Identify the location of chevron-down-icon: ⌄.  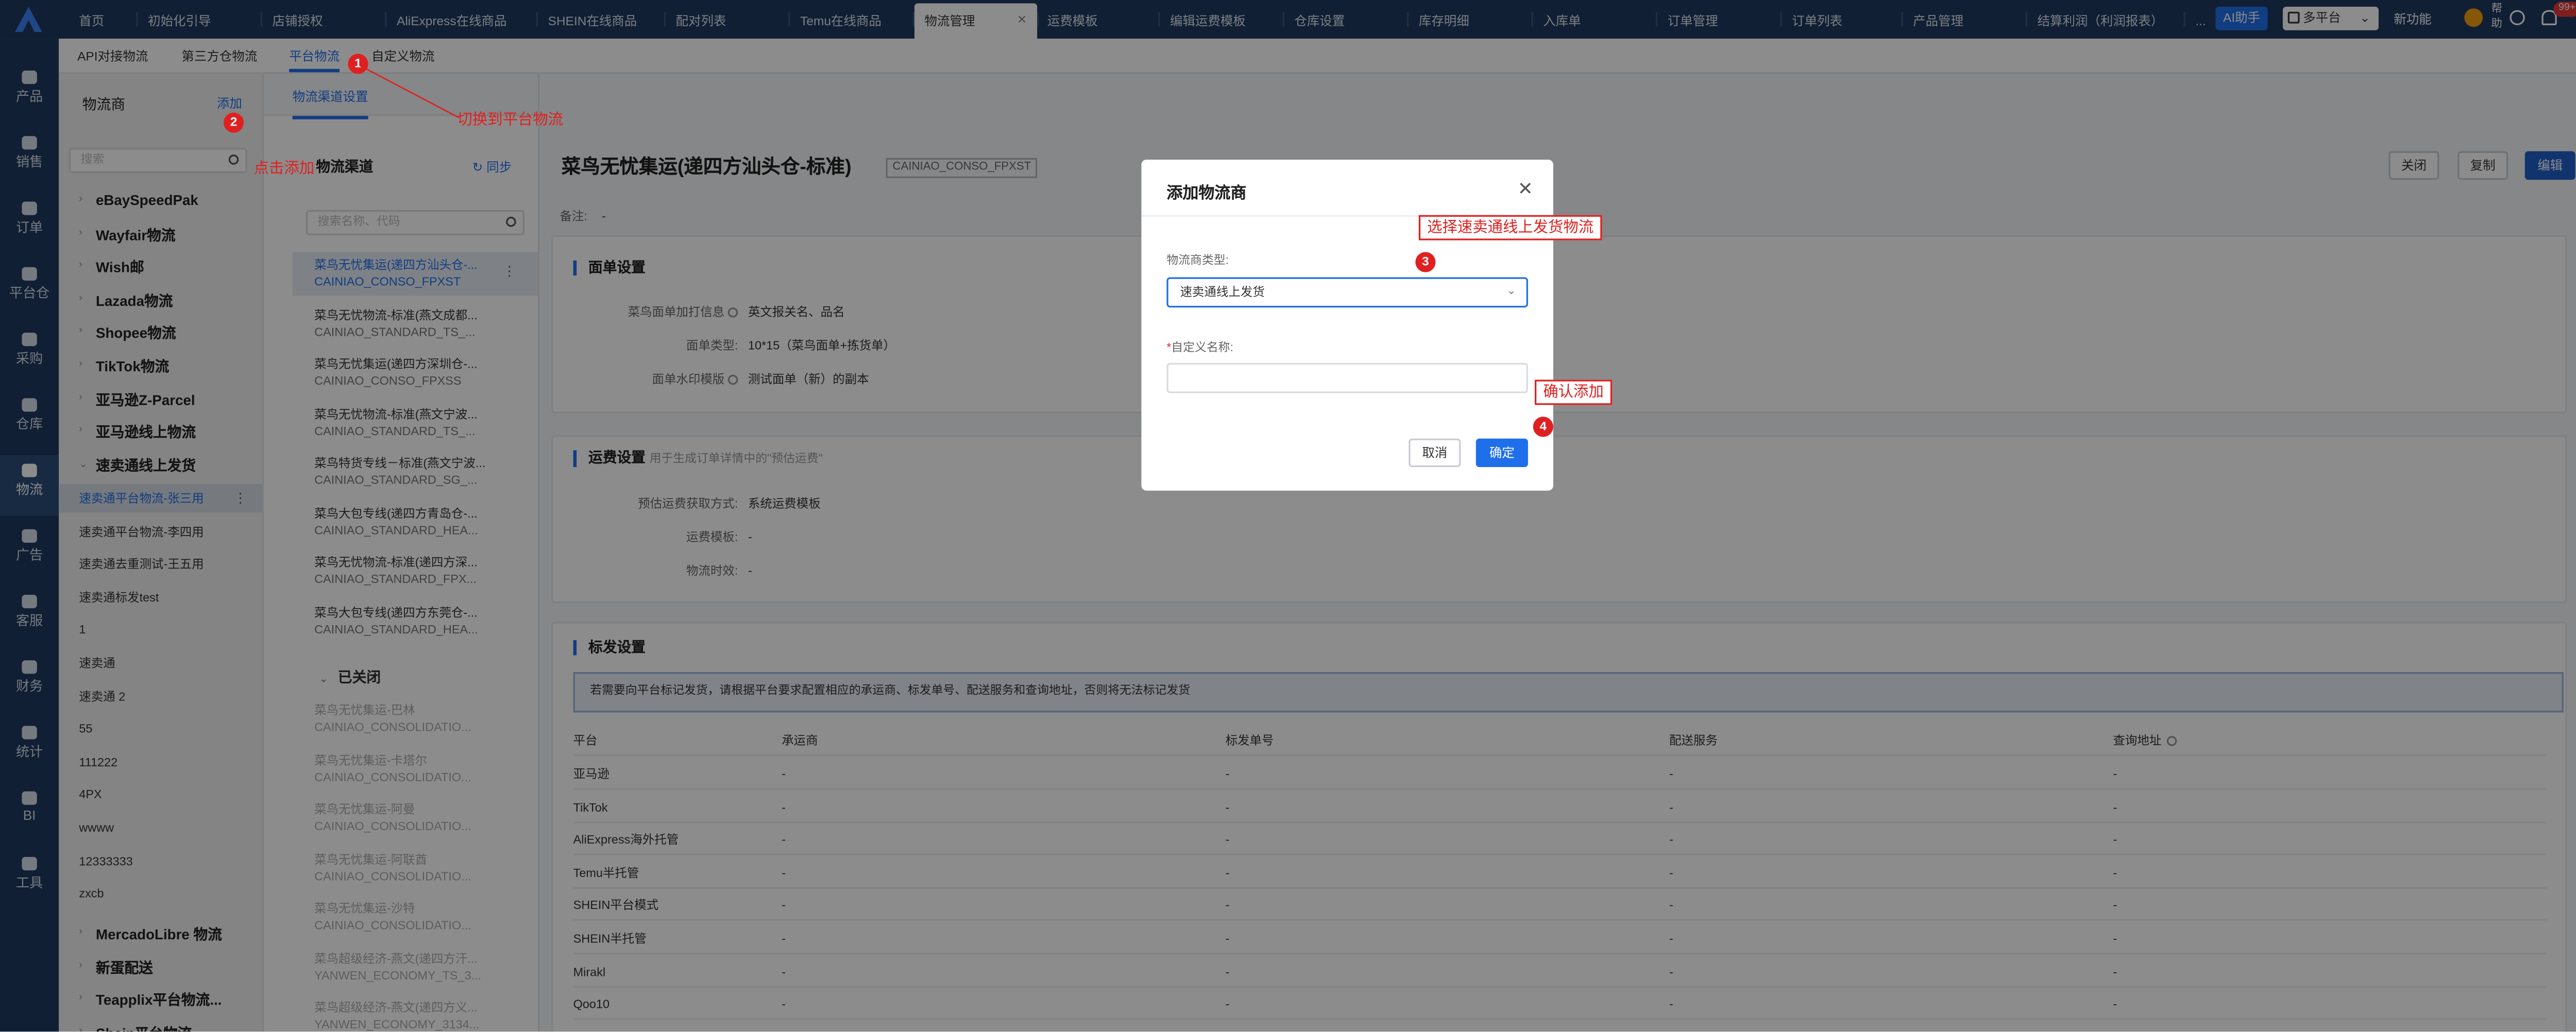
(1511, 291).